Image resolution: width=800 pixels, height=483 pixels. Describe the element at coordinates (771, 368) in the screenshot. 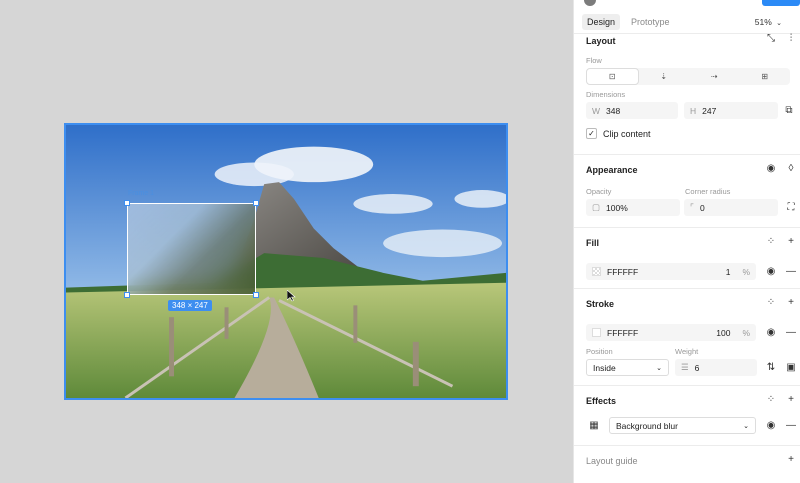

I see `stroke-settings-icon: ⇅` at that location.